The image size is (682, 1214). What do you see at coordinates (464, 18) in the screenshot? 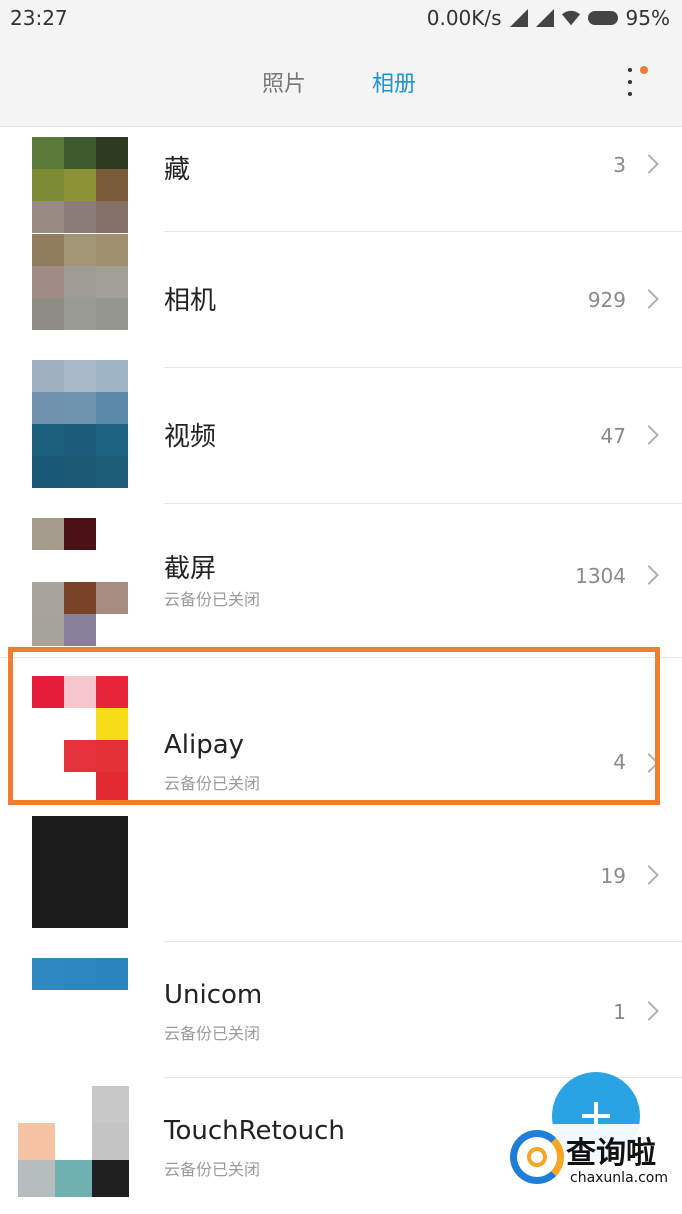
I see `network-speed: 0.00K/s` at bounding box center [464, 18].